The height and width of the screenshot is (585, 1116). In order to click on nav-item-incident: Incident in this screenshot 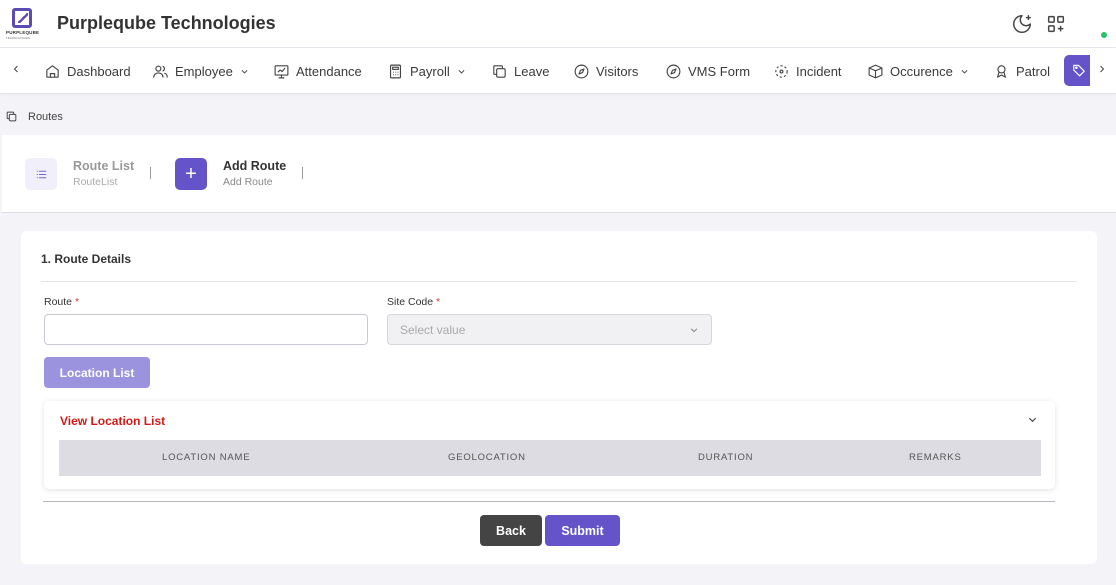, I will do `click(807, 71)`.